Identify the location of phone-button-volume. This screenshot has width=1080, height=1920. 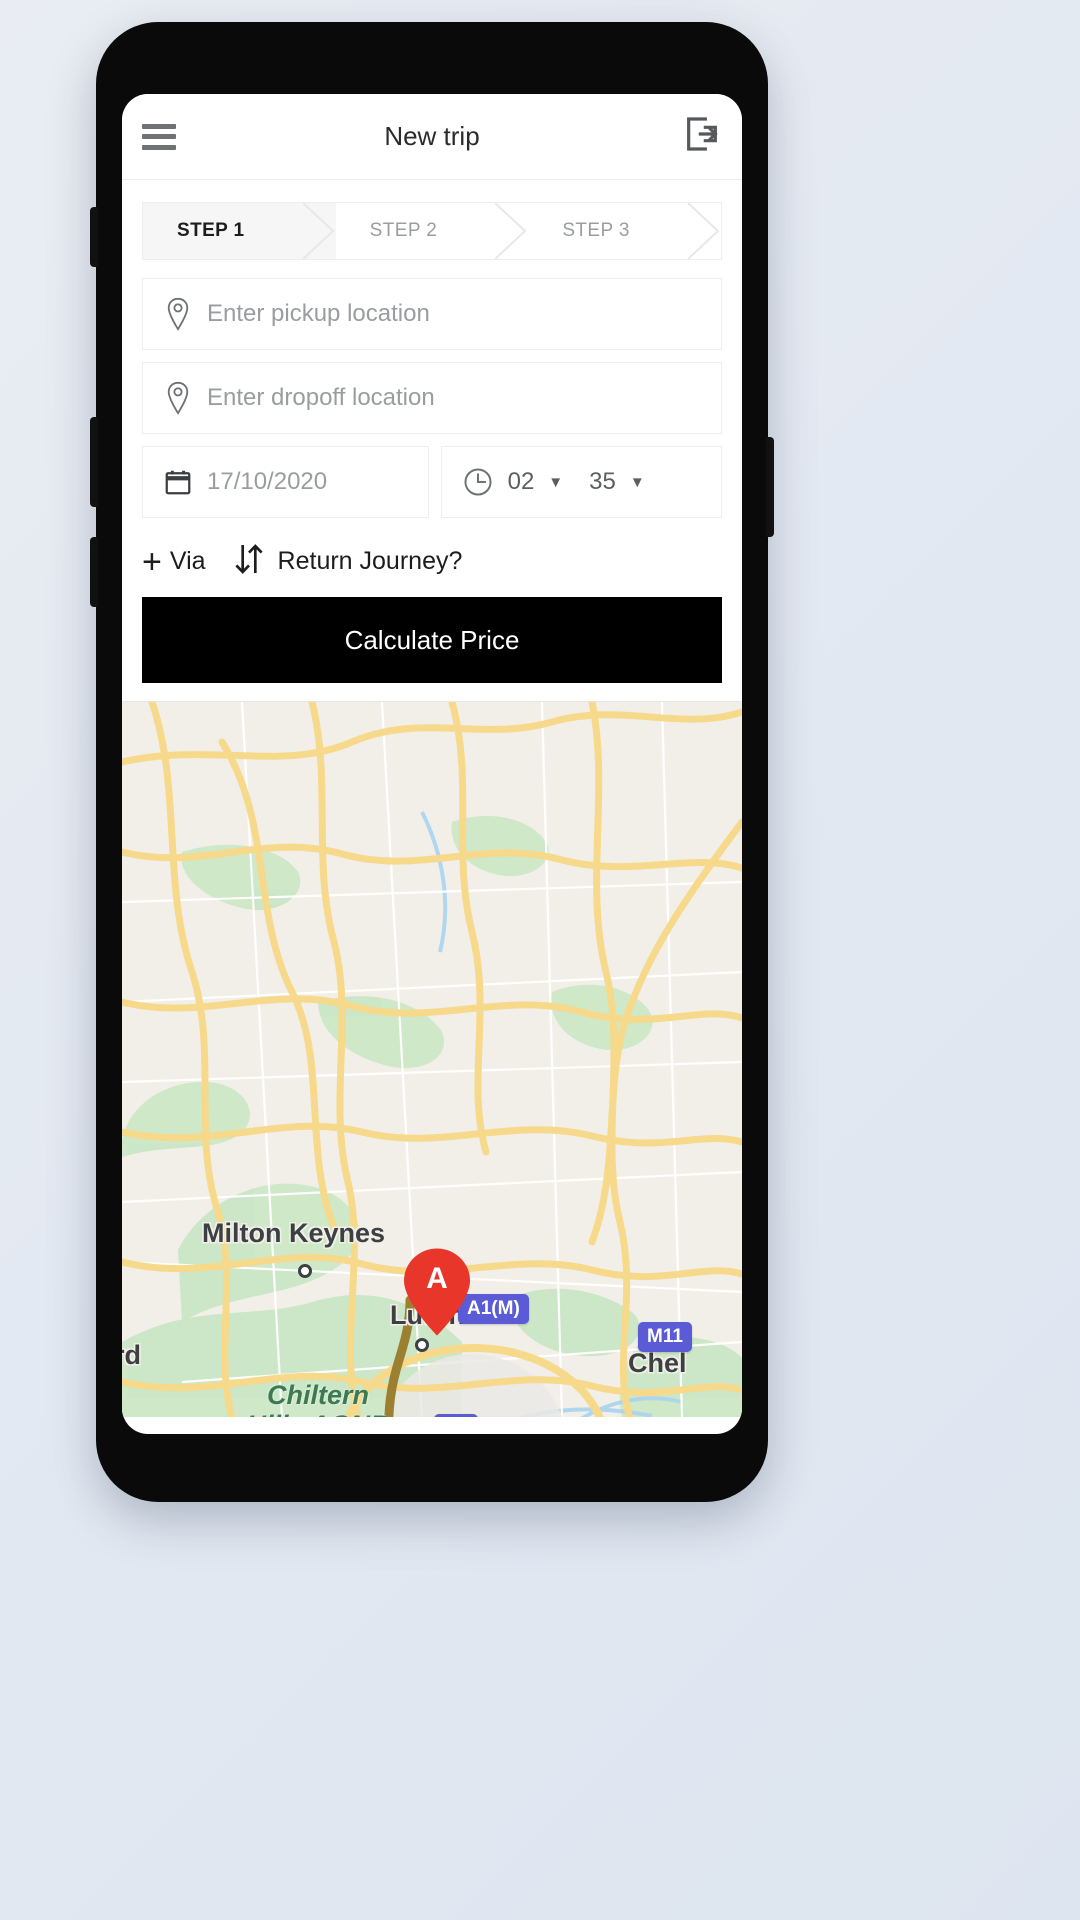
(94, 462).